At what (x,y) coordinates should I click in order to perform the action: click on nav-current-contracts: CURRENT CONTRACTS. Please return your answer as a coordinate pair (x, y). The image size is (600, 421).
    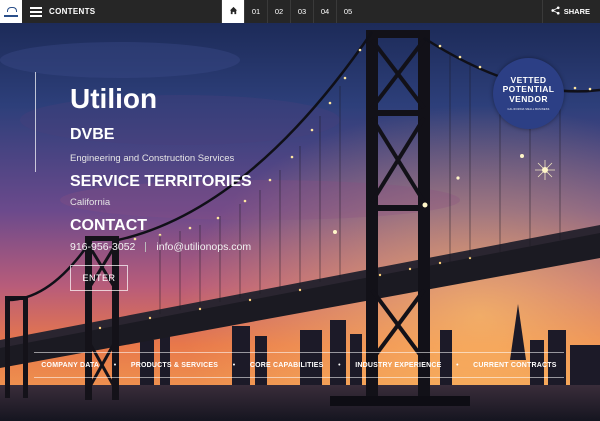
    Looking at the image, I should click on (515, 365).